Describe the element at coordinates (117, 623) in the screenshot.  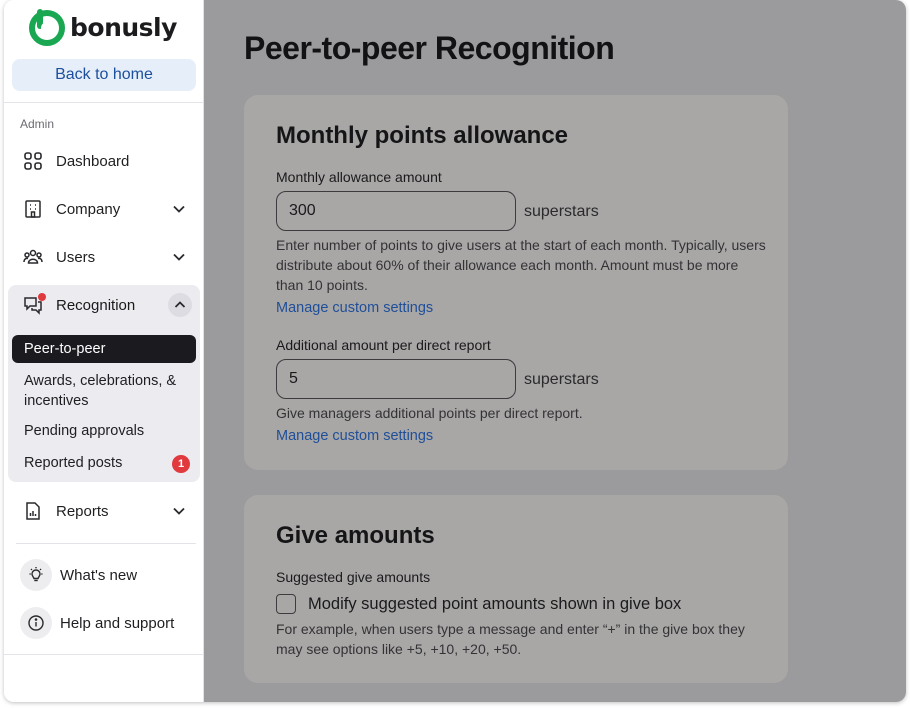
I see `sidebar-item-label: Help and support` at that location.